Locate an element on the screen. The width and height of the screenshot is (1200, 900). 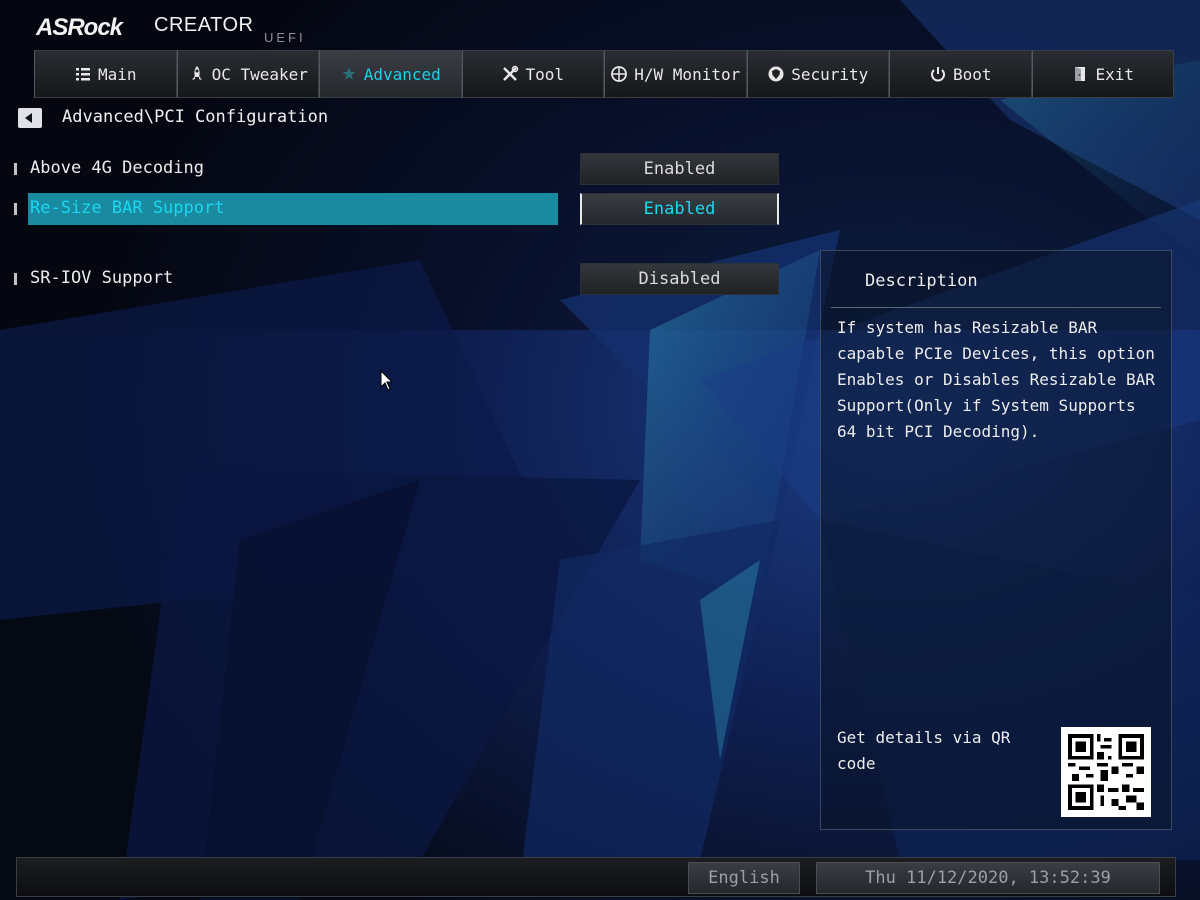
tab-label: Boot is located at coordinates (972, 74).